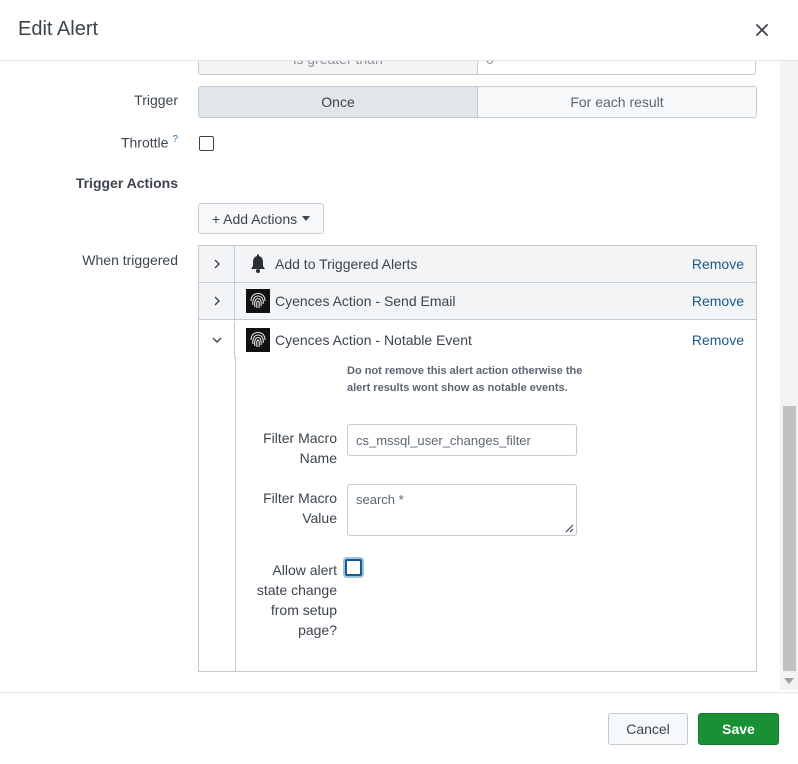 The image size is (798, 764). What do you see at coordinates (569, 528) in the screenshot?
I see `resize-handle-icon` at bounding box center [569, 528].